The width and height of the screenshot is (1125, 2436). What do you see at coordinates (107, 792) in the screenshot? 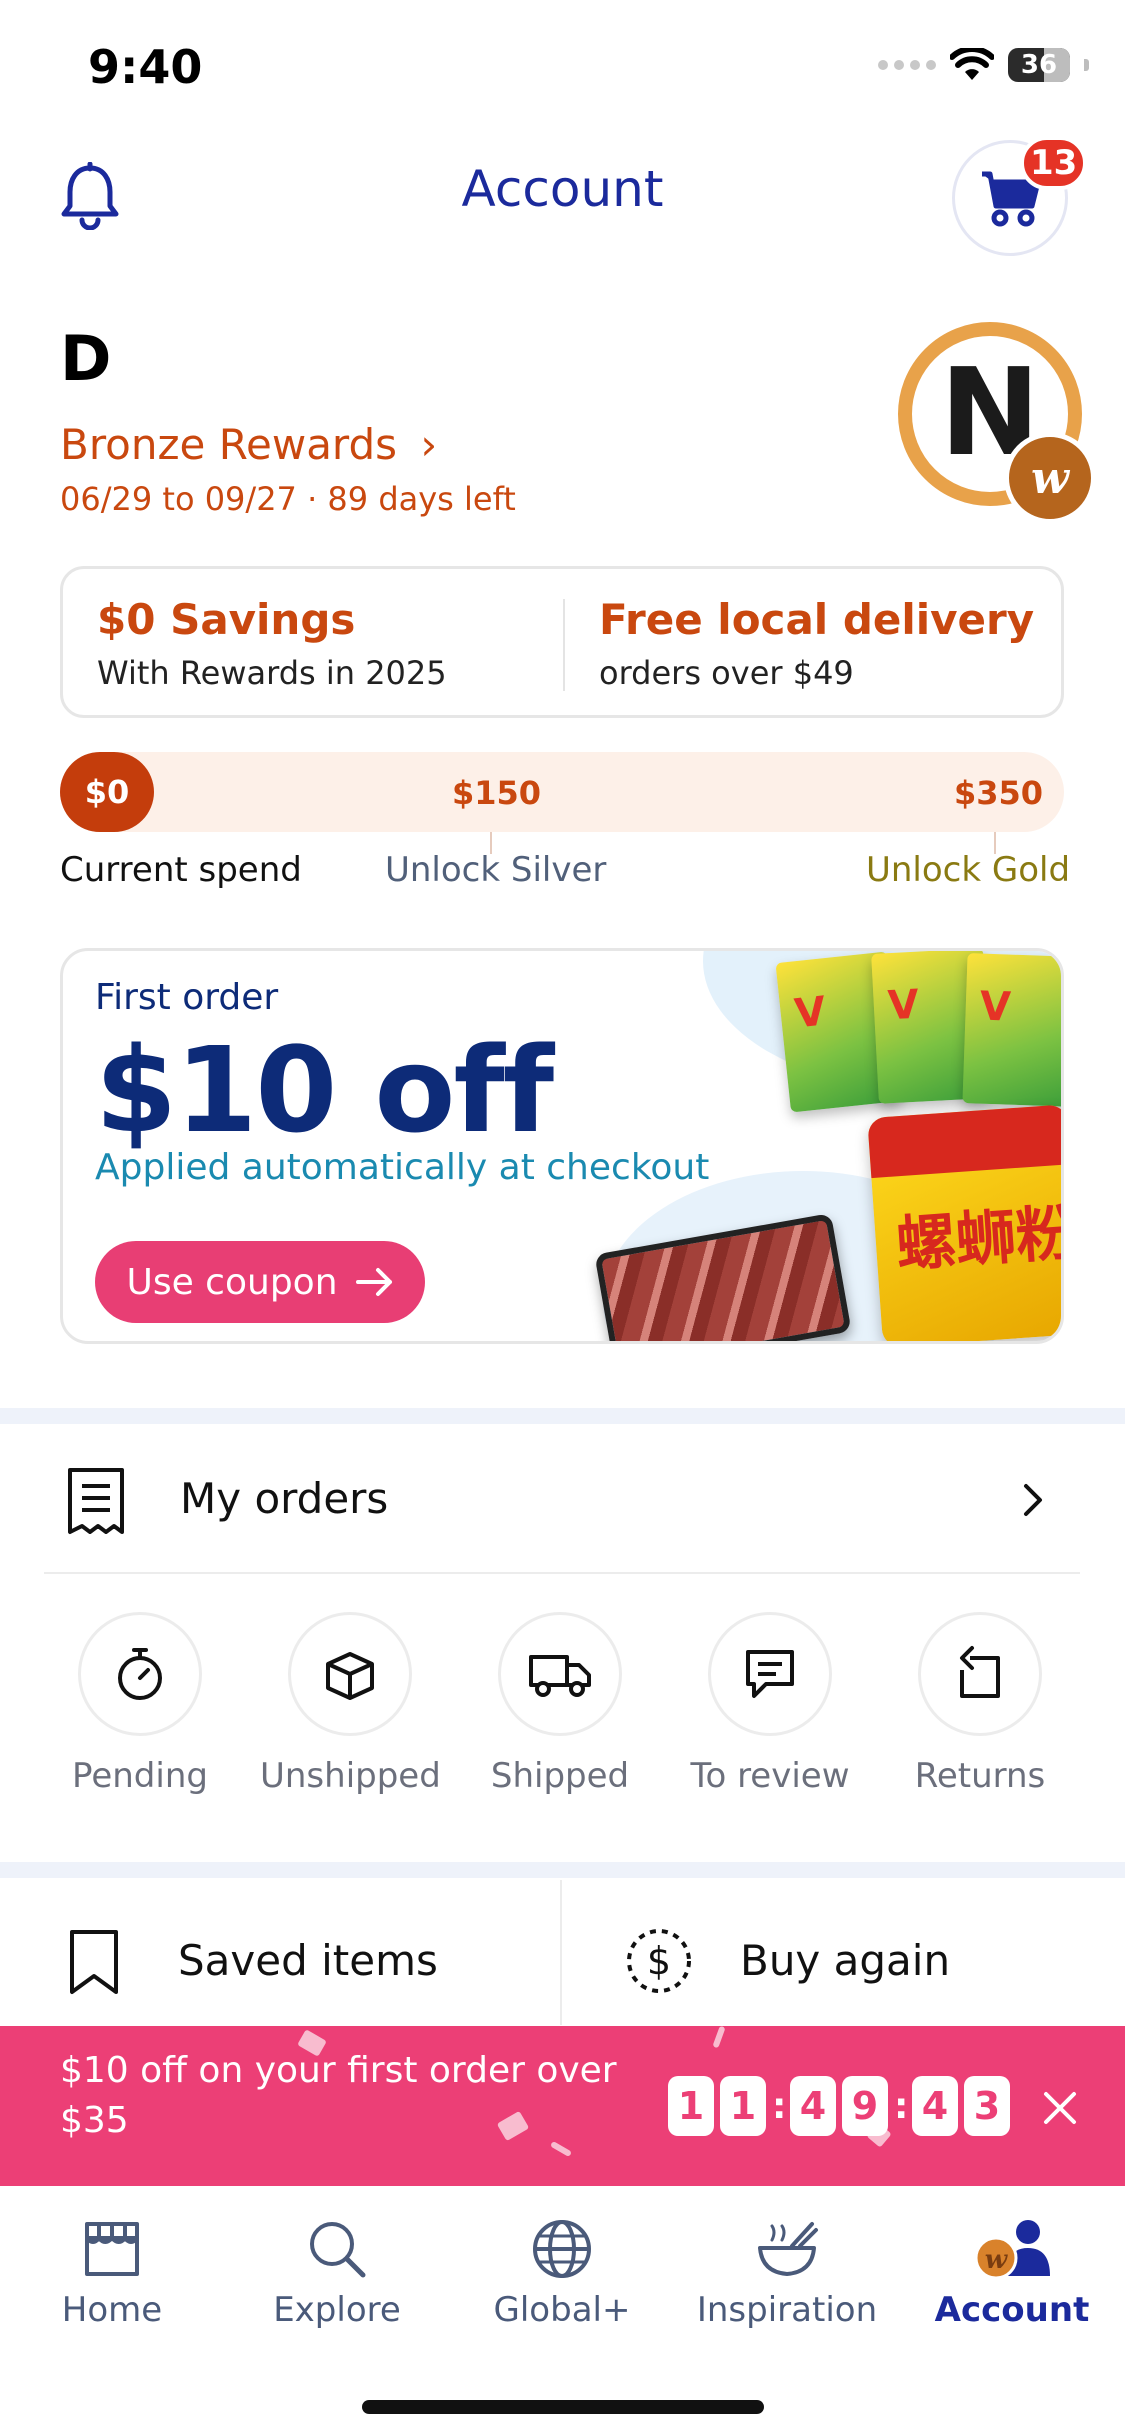
I see `current-spend-marker: $0` at bounding box center [107, 792].